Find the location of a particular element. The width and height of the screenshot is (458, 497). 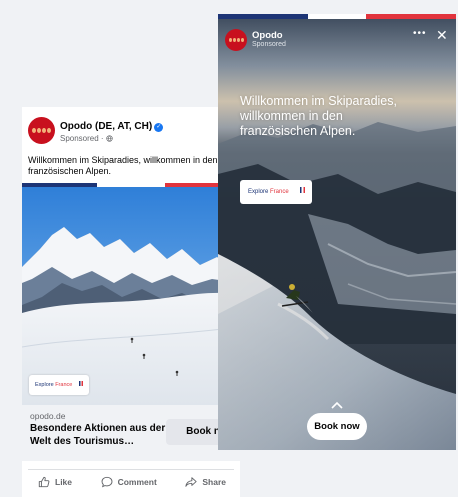

page-name-row: Opodo (DE, AT, CH) ✓ is located at coordinates (112, 126).